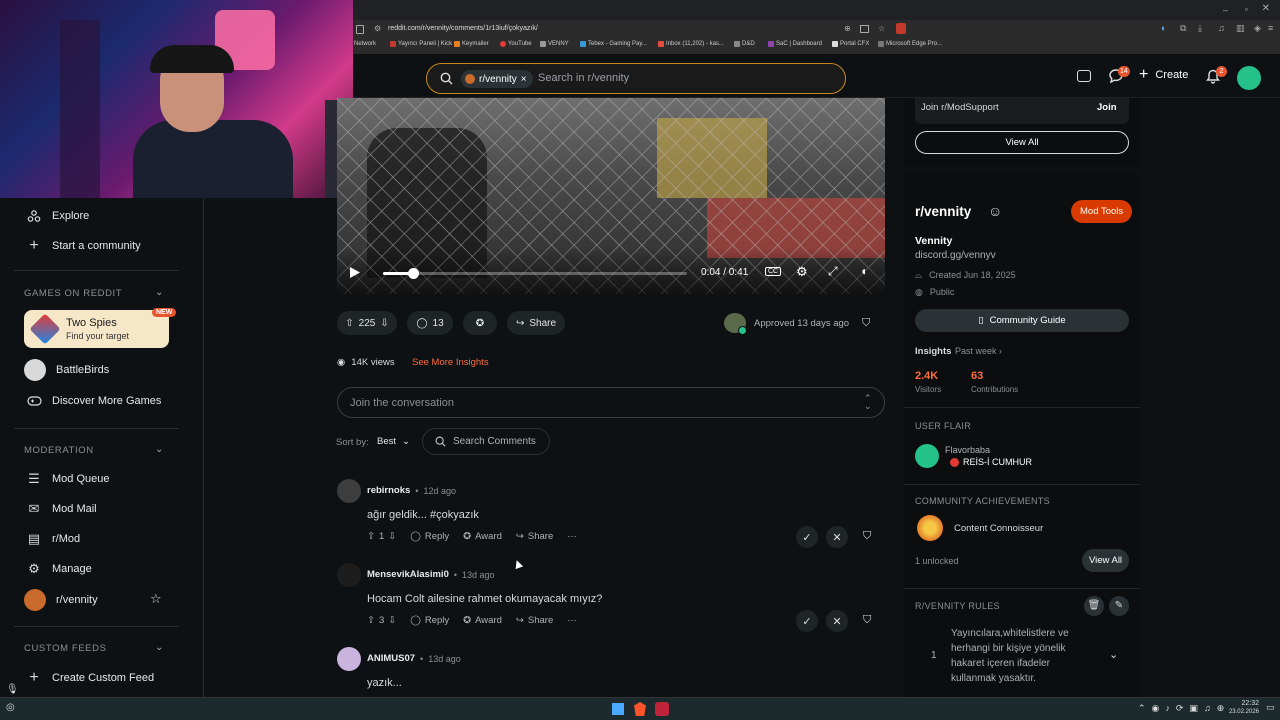 This screenshot has height=720, width=1280. I want to click on notification-center-icon: ▭, so click(1270, 707).